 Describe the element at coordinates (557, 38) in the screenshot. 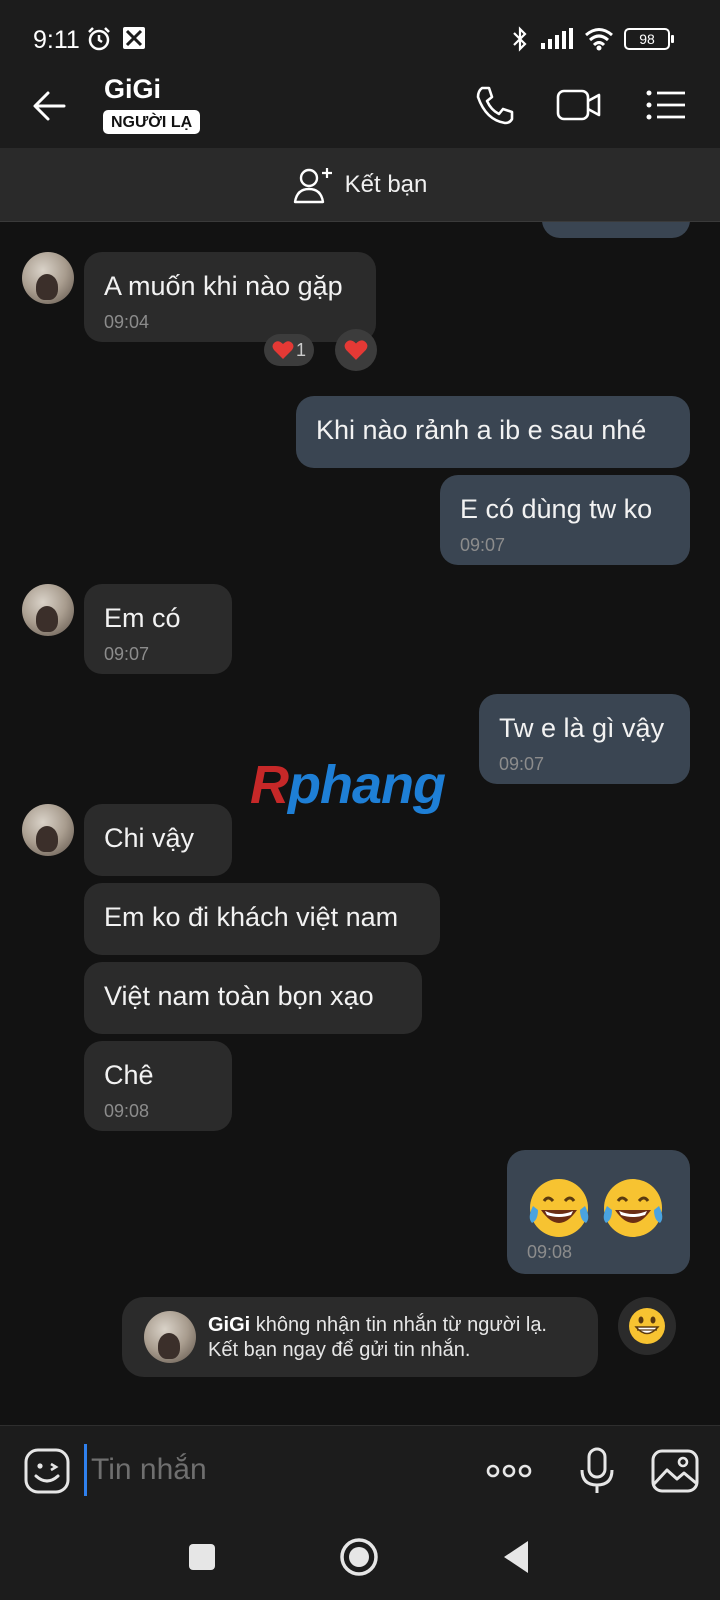

I see `signal-icon` at that location.